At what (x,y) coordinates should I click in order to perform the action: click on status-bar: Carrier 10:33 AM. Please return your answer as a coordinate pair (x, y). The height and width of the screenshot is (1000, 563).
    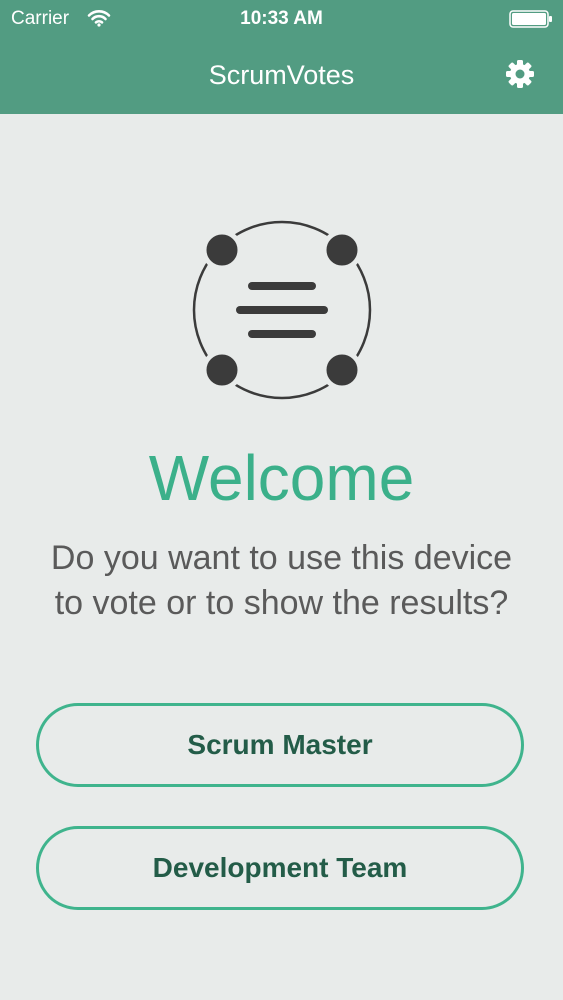
    Looking at the image, I should click on (281, 19).